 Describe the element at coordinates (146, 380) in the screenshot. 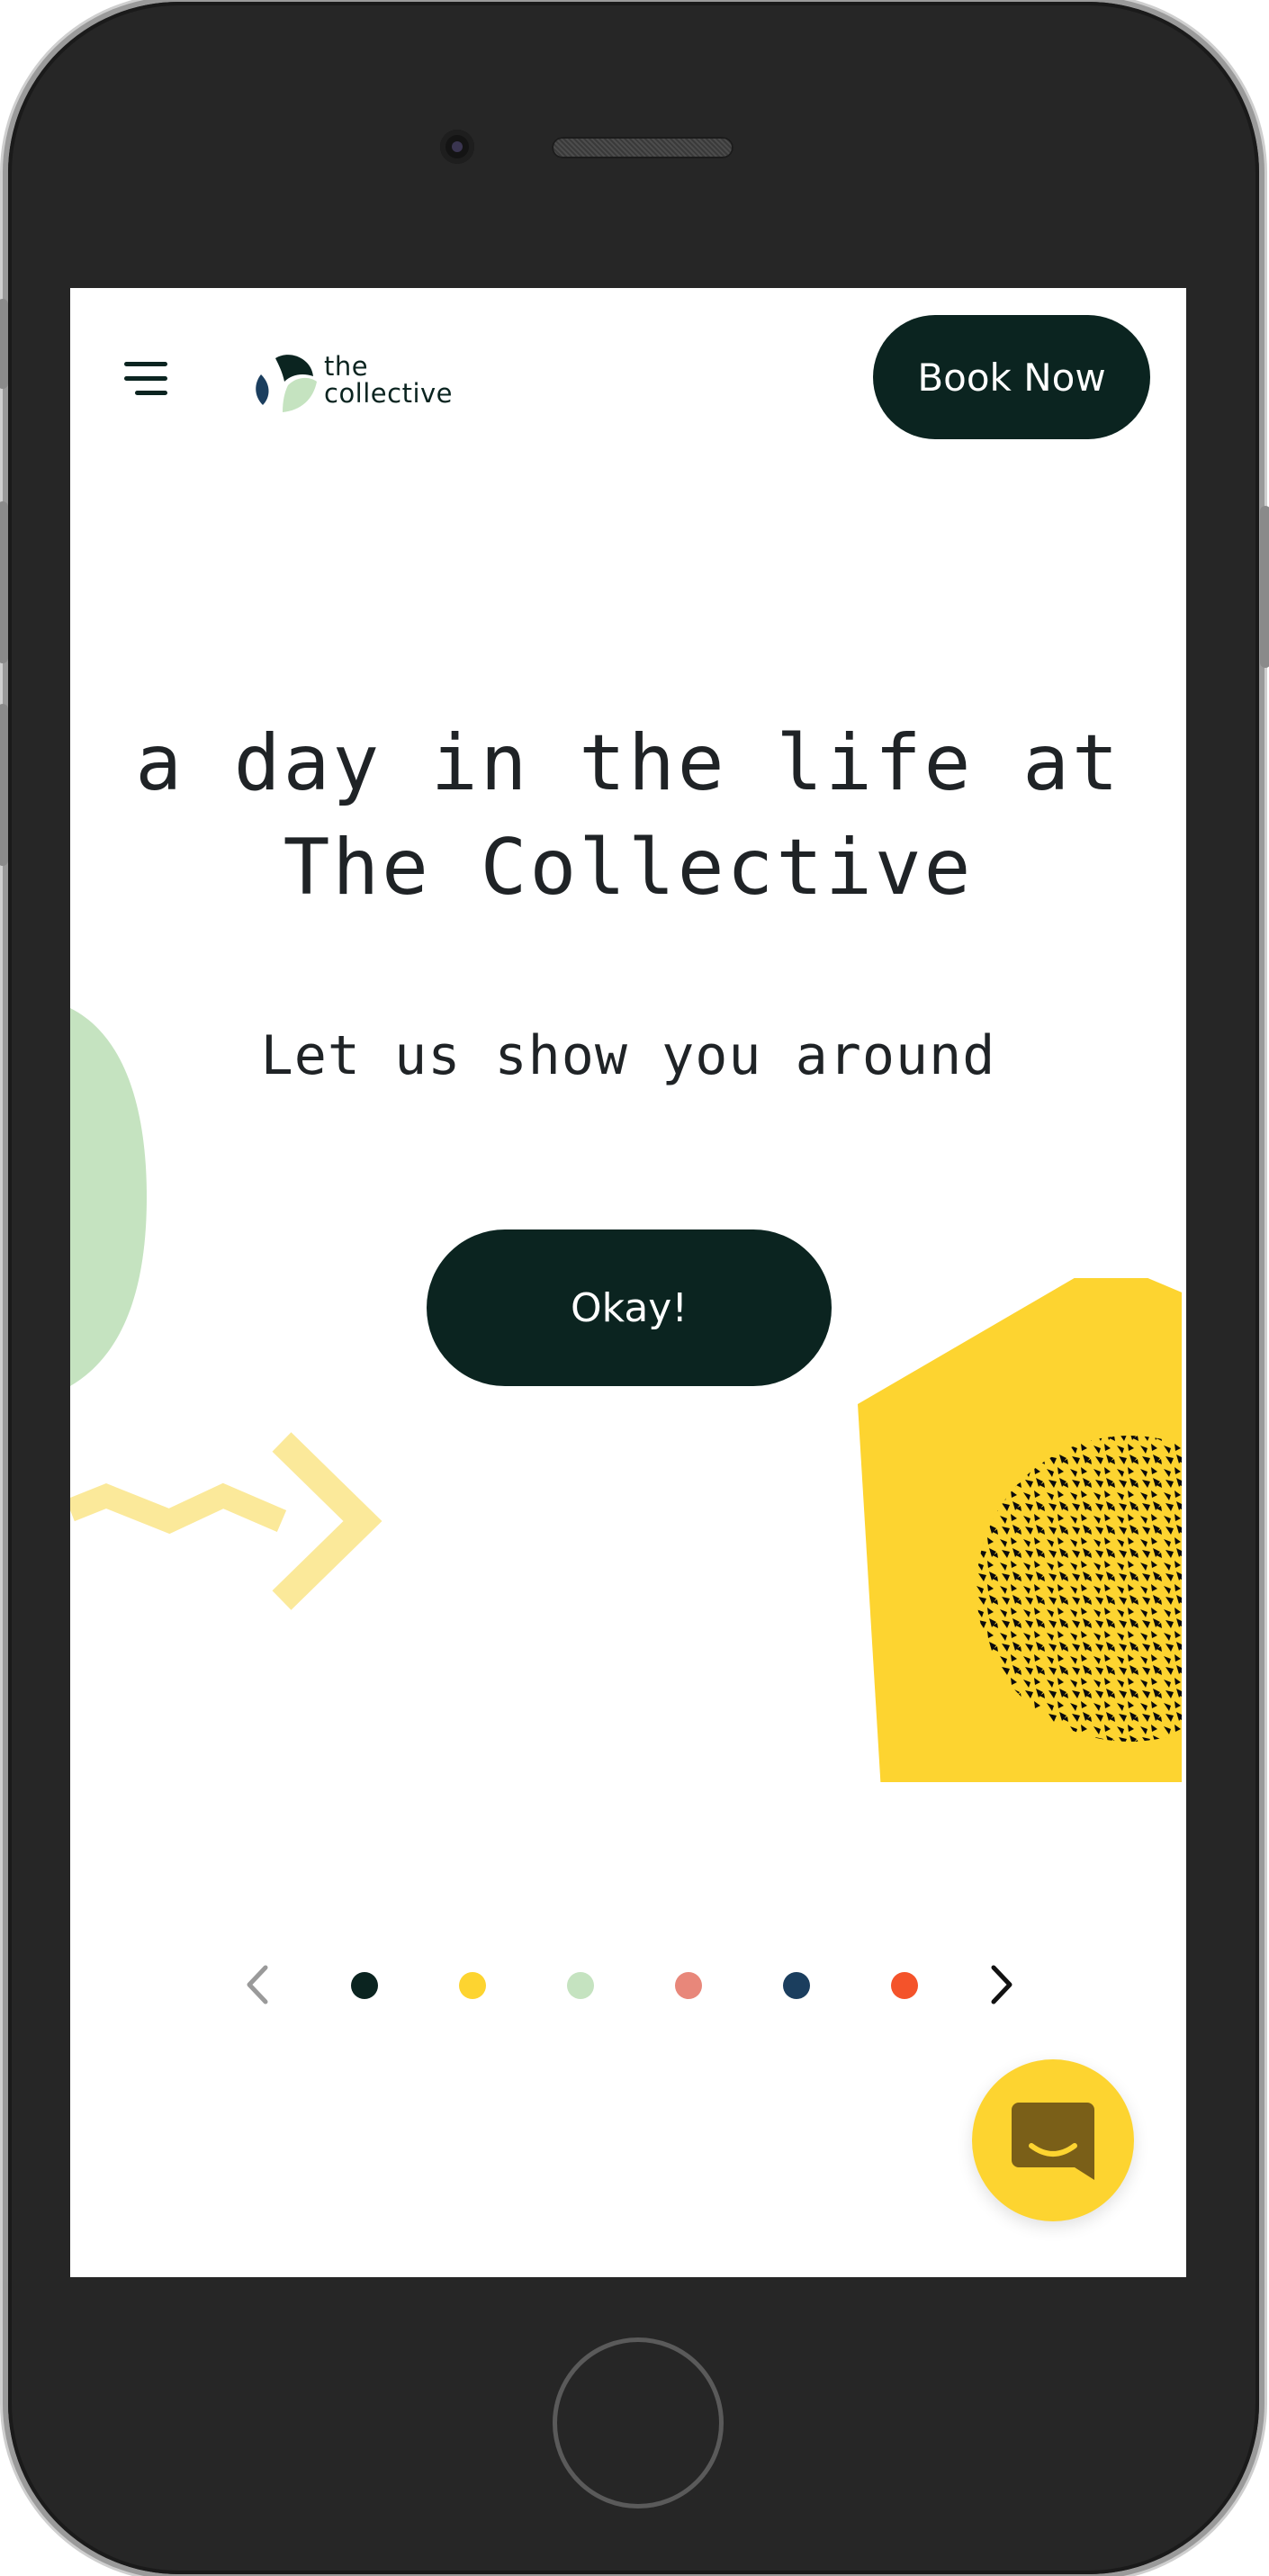

I see `hamburger-icon` at that location.